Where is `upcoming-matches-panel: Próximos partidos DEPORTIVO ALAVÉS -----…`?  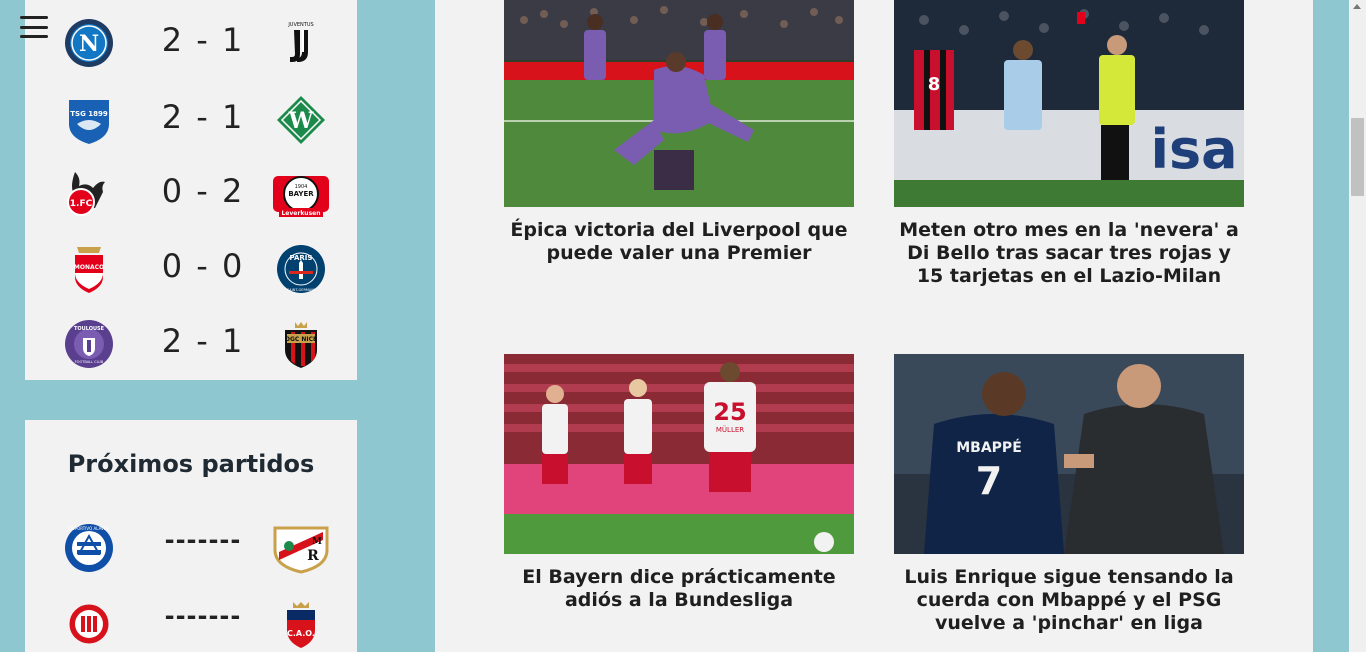
upcoming-matches-panel: Próximos partidos DEPORTIVO ALAVÉS -----… is located at coordinates (191, 536).